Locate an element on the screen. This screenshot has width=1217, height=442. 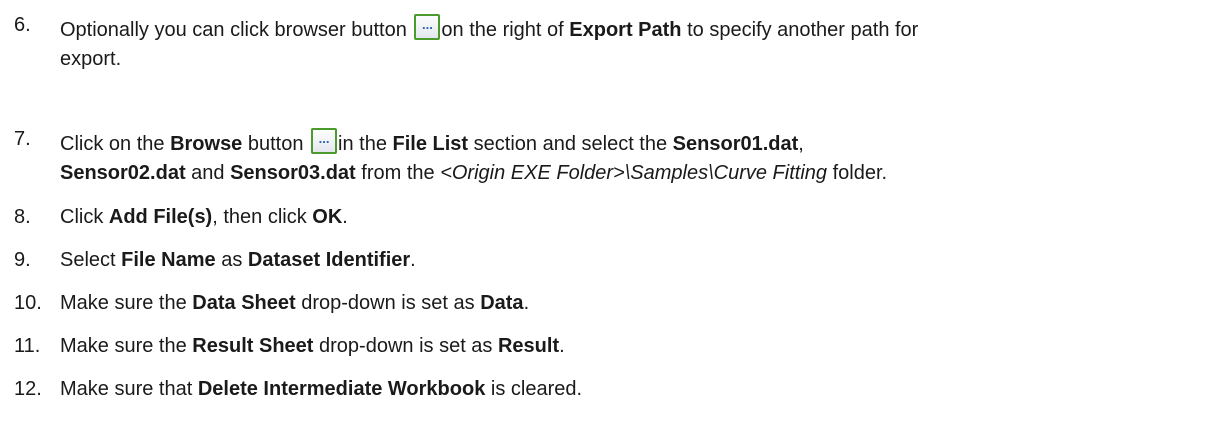
step-number: 8. is located at coordinates (22, 217).